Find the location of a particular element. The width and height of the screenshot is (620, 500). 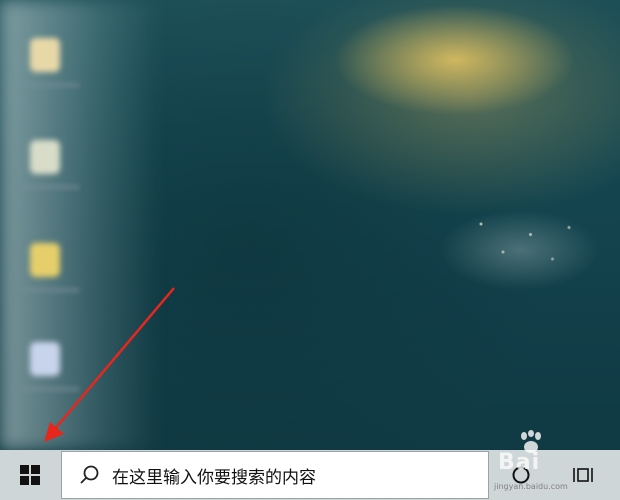

windows-logo-icon is located at coordinates (30, 475).